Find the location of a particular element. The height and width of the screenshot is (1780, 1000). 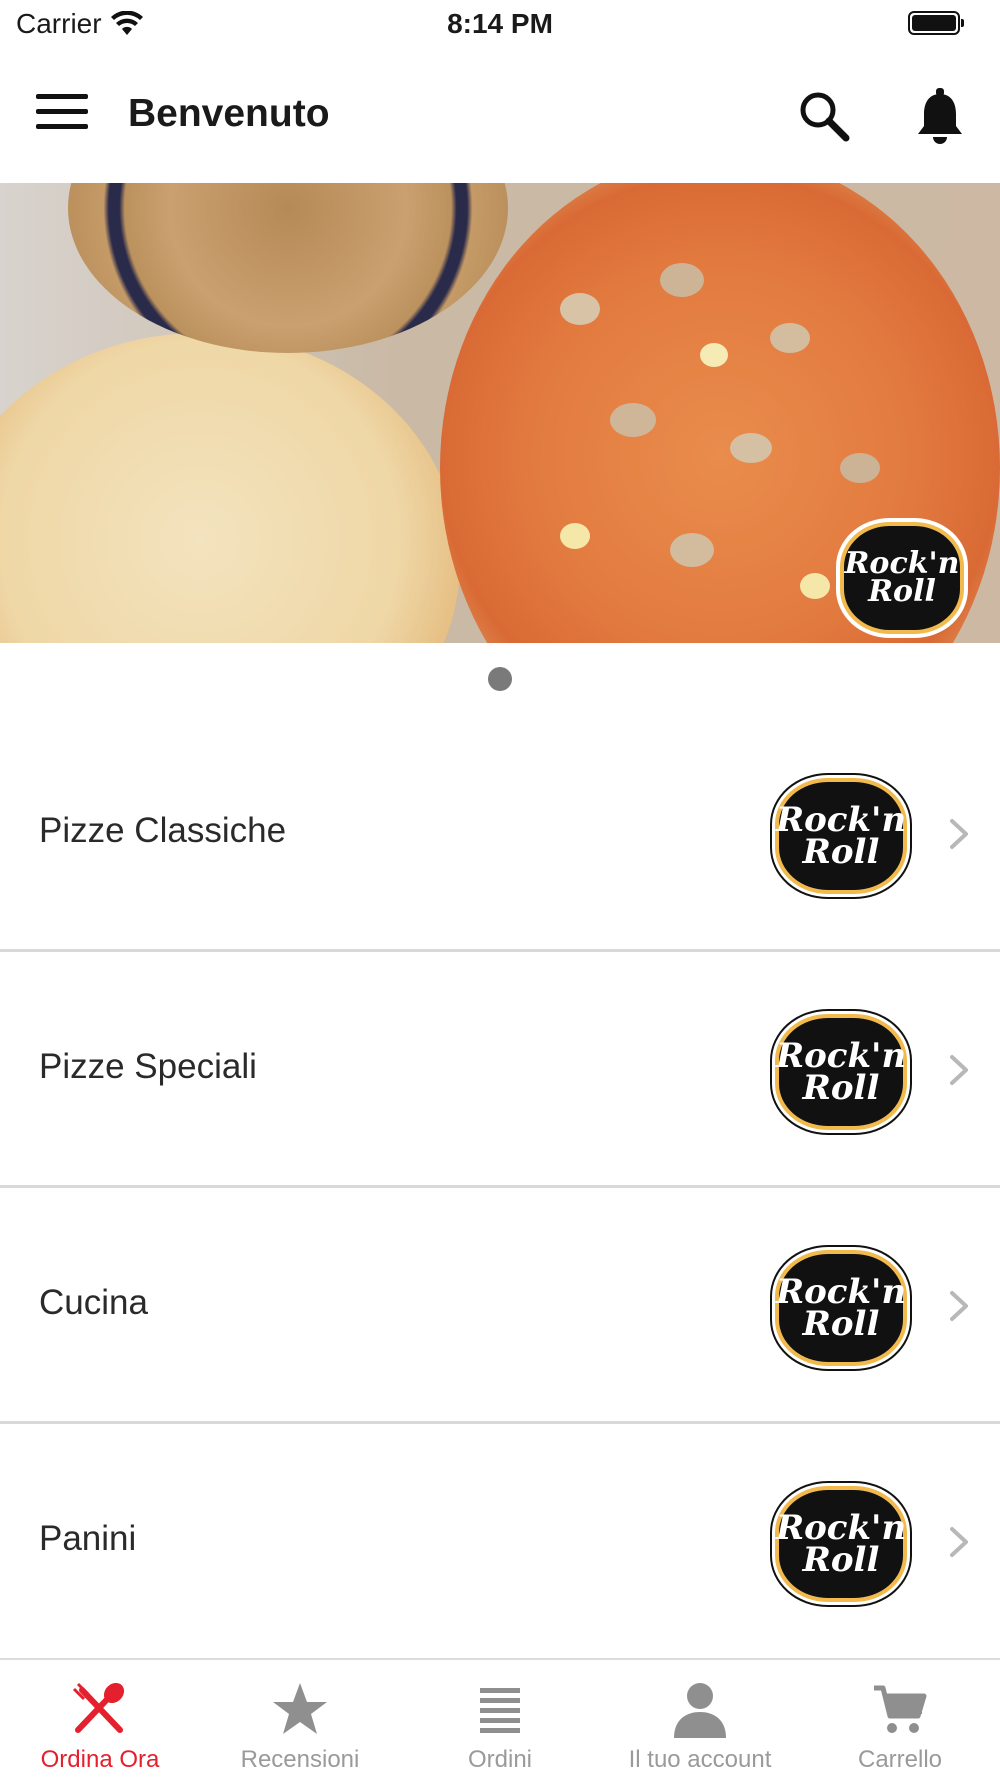

category-label: Pizze Classiche is located at coordinates (163, 830).